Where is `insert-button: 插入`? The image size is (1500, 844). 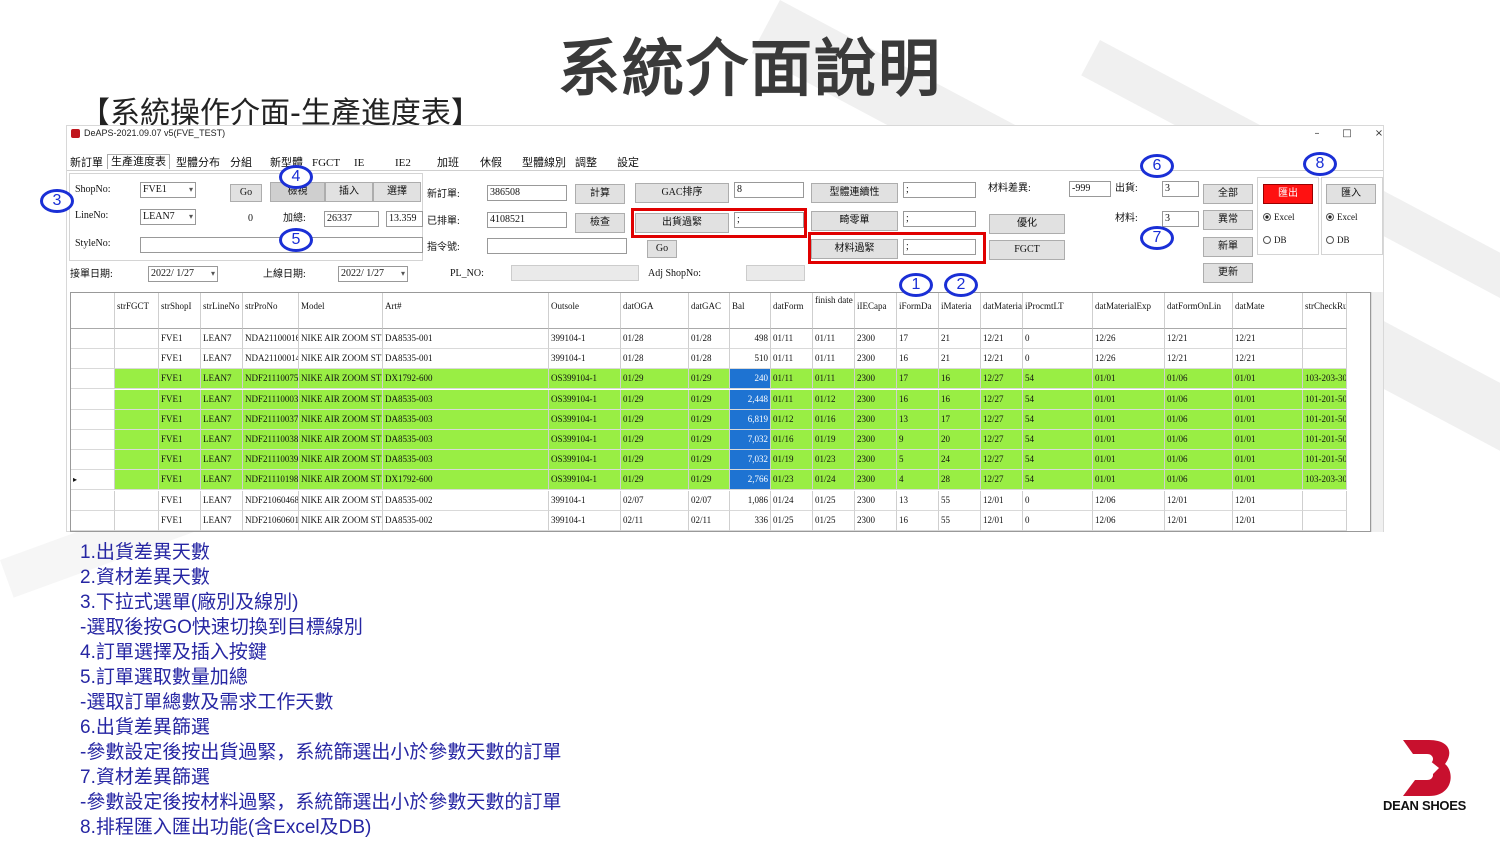 insert-button: 插入 is located at coordinates (349, 192).